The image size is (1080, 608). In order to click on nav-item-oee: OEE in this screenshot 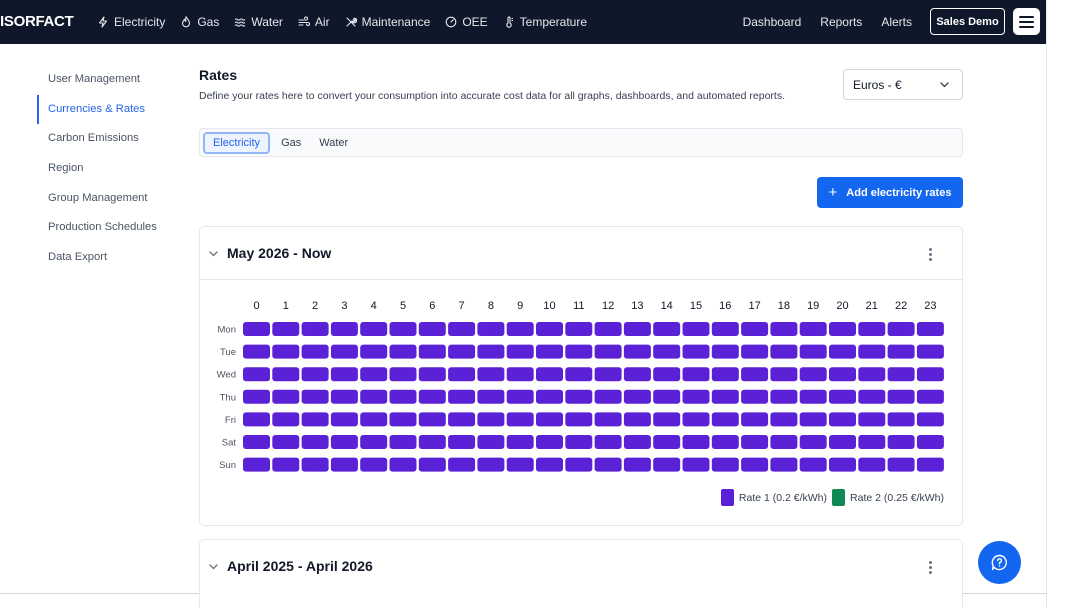, I will do `click(466, 22)`.